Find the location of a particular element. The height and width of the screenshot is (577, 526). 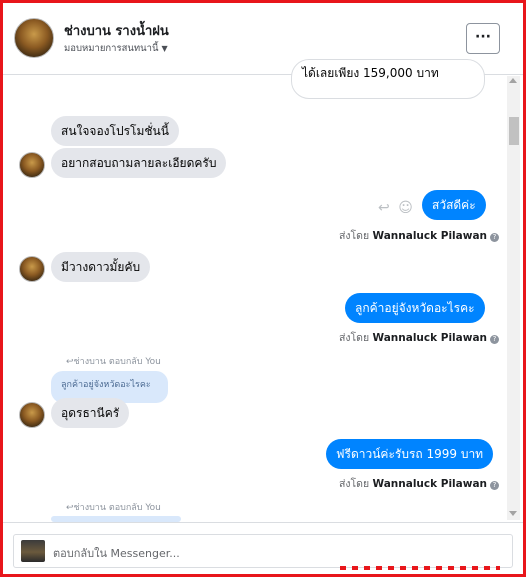

outgoing-message: สวัสดีค่ะ is located at coordinates (454, 205).